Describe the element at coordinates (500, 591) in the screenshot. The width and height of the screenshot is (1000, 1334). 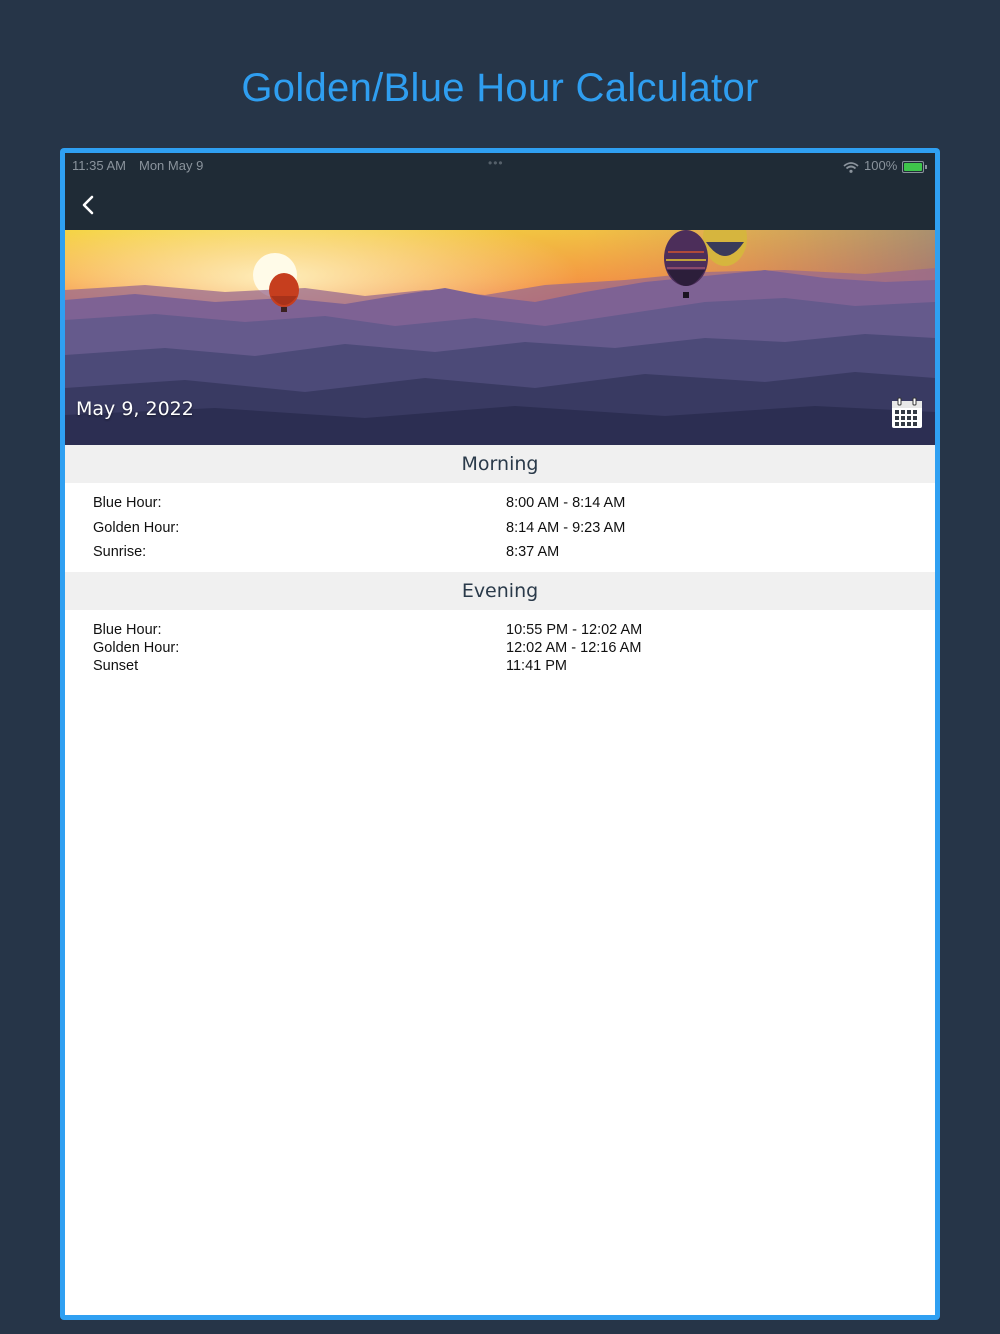
I see `section-header-evening: Evening` at that location.